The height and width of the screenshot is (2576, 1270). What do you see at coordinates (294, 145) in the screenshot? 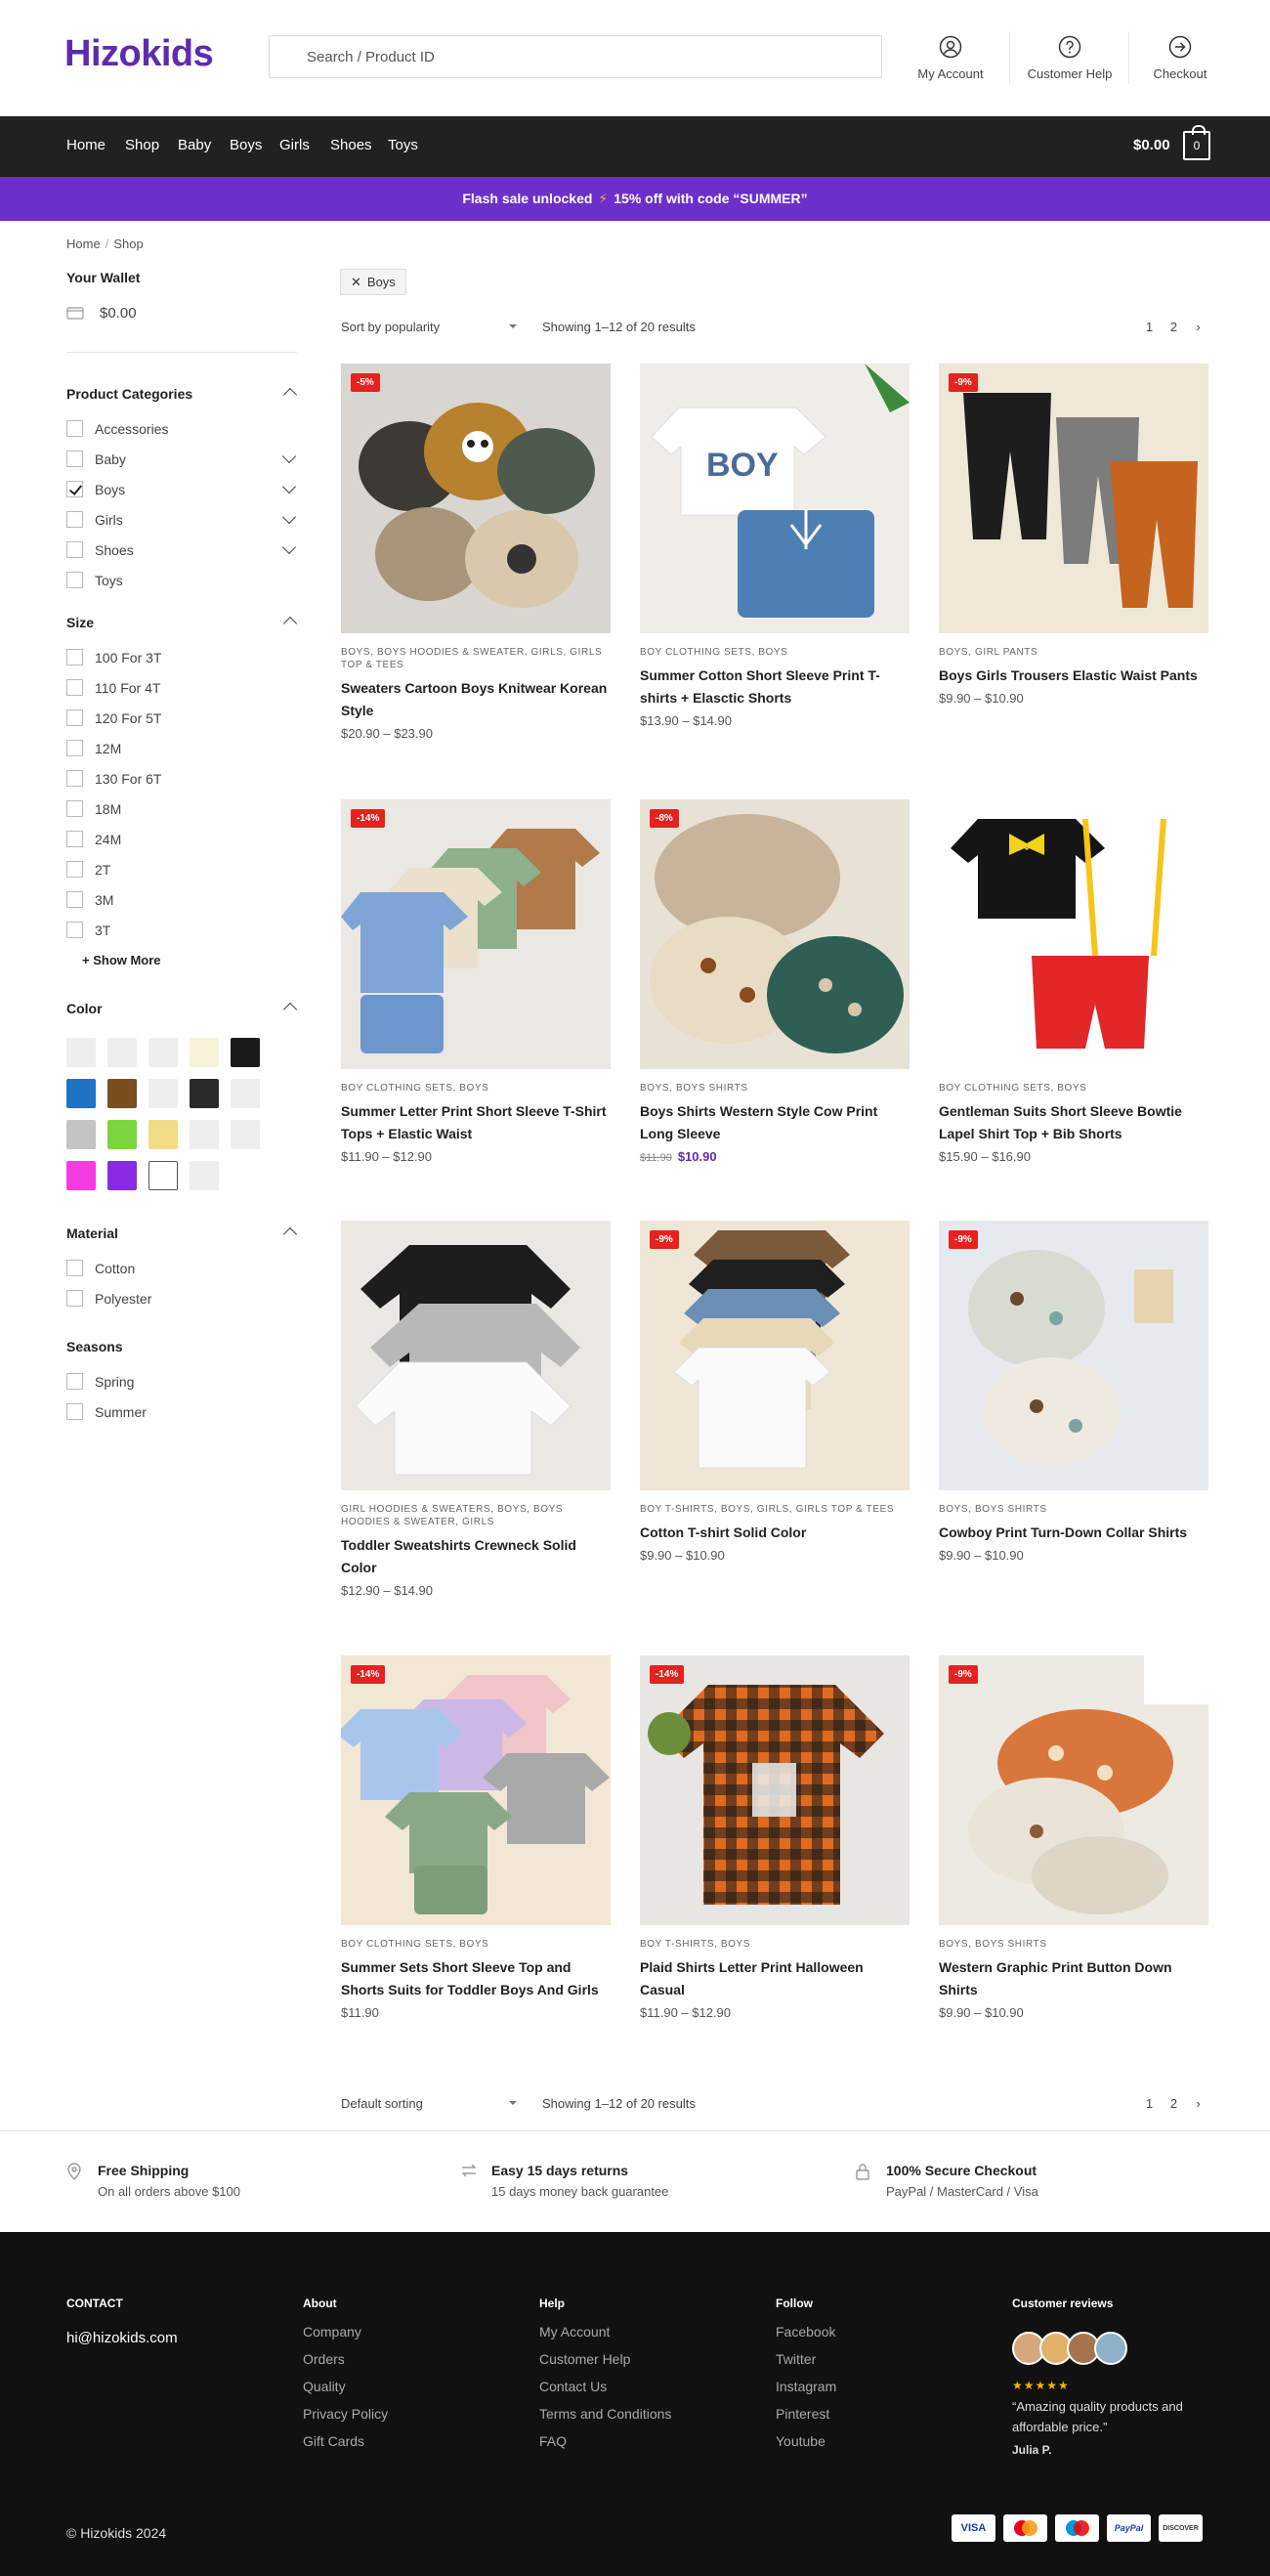
I see `nav-girls: Girls` at bounding box center [294, 145].